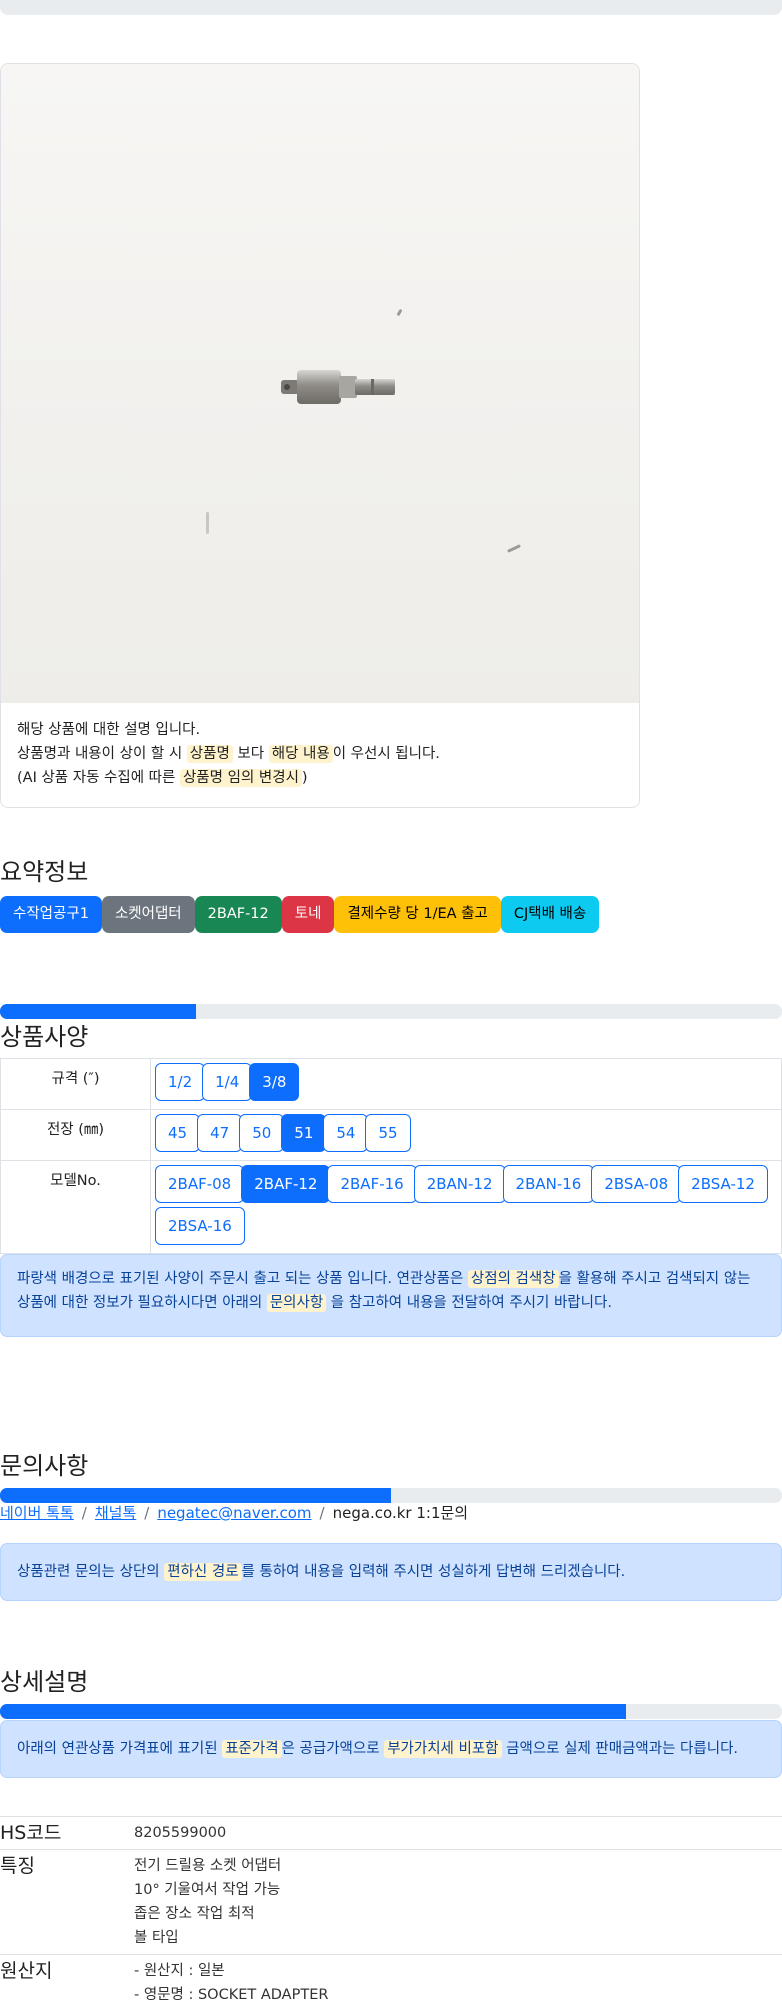 This screenshot has width=782, height=2011. I want to click on spec-option-button: 55, so click(387, 1133).